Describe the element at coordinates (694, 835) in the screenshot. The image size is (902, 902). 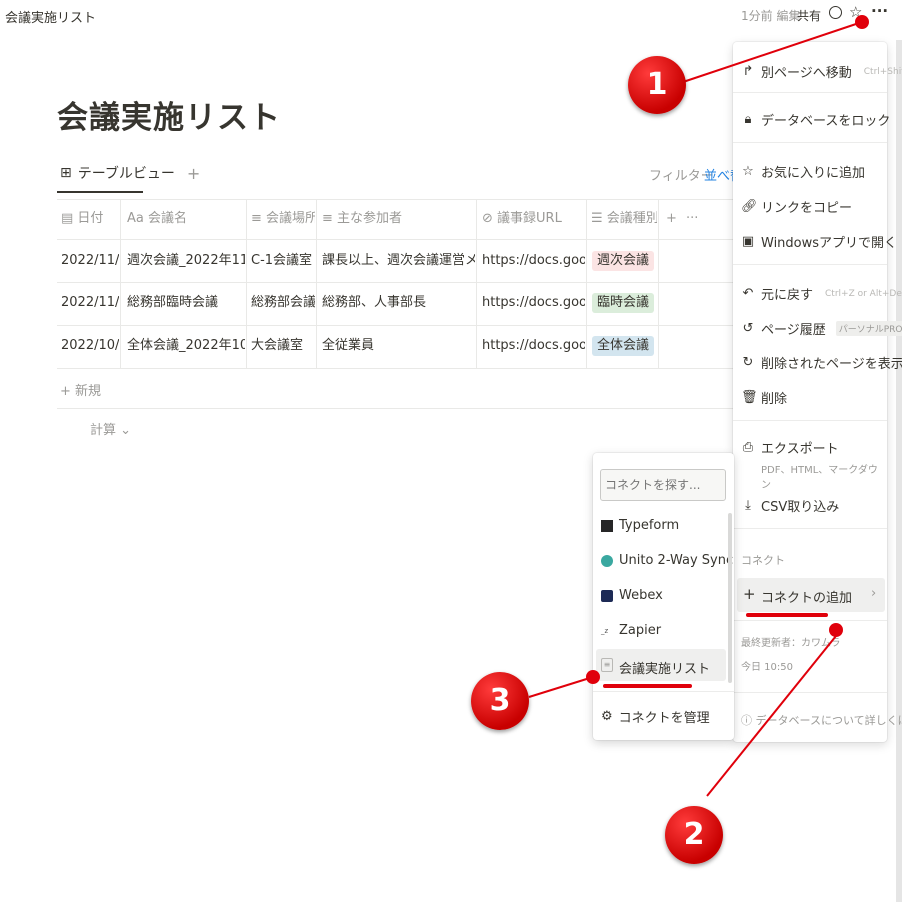
I see `annotation-badge-2: 2` at that location.